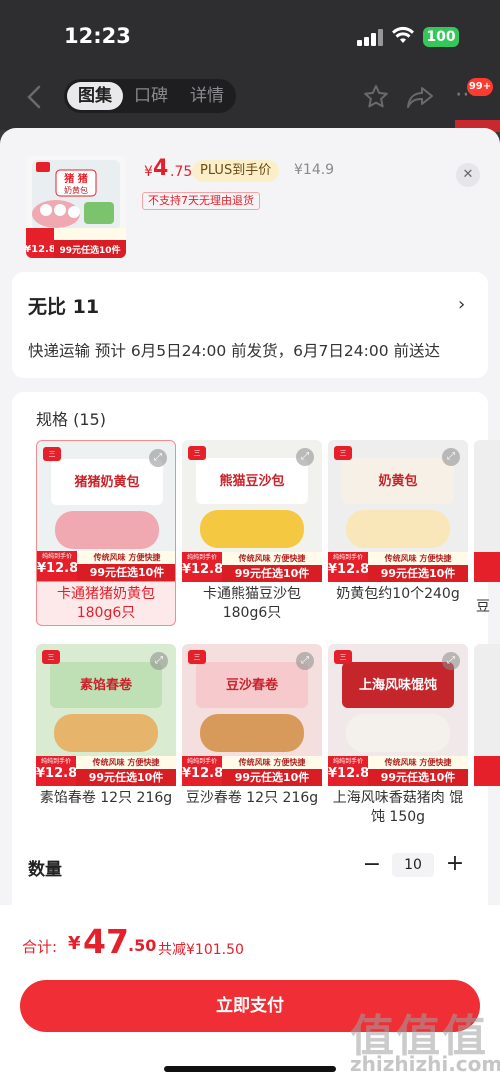  Describe the element at coordinates (398, 594) in the screenshot. I see `spec-option-label: 奶黄包约10个240g` at that location.